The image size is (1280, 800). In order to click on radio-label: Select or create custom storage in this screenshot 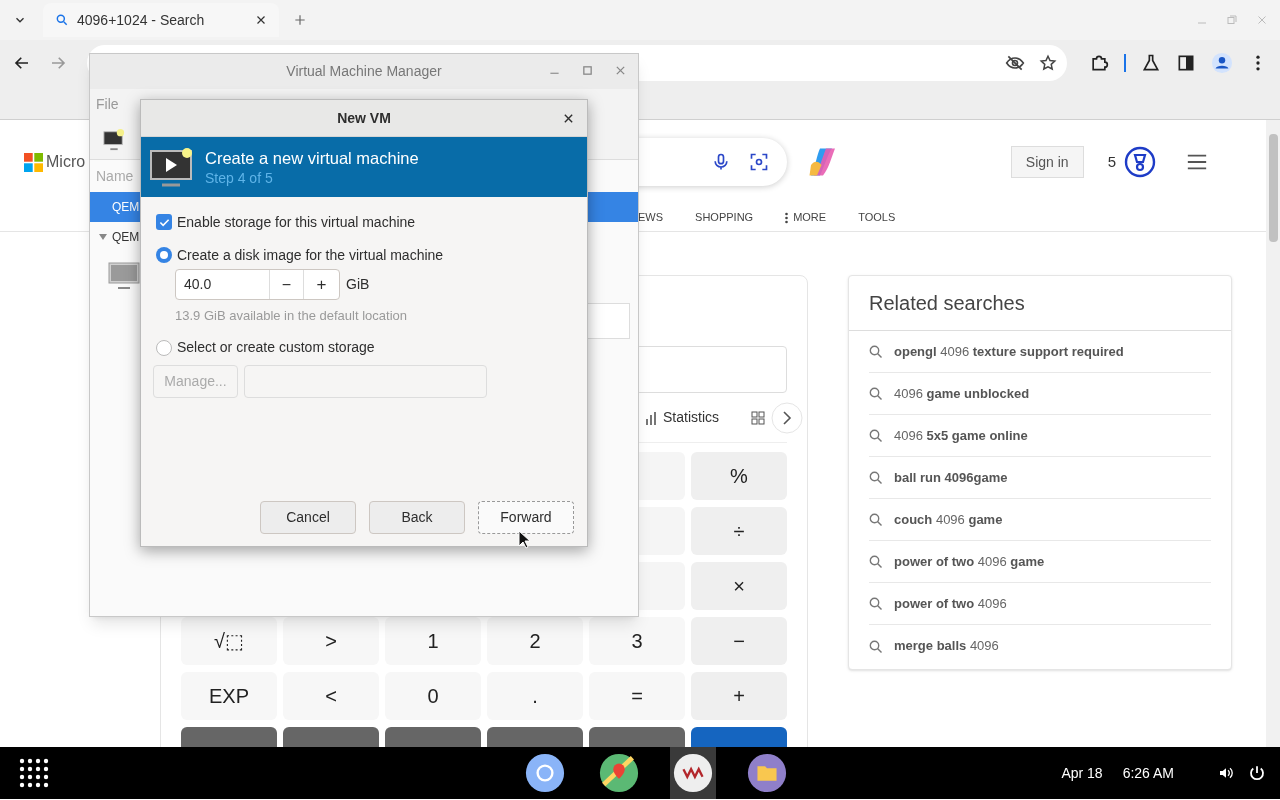, I will do `click(276, 347)`.